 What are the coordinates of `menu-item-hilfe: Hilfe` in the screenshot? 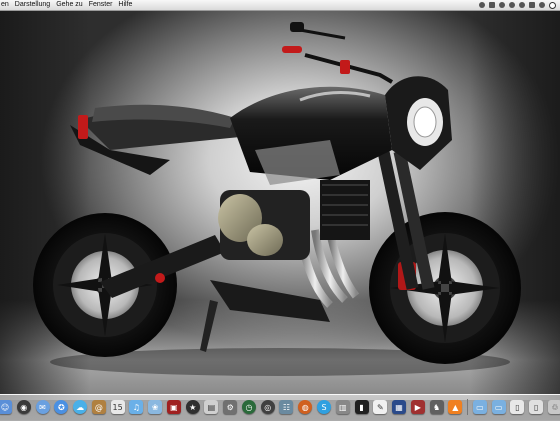 It's located at (125, 5).